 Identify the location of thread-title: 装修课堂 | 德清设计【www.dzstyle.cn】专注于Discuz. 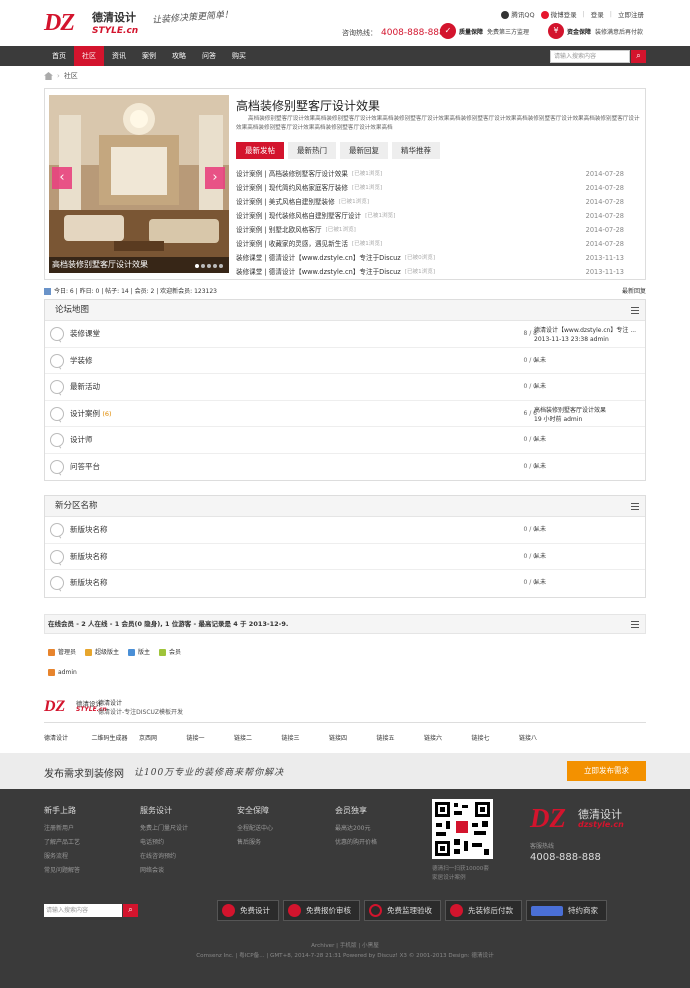
(318, 272).